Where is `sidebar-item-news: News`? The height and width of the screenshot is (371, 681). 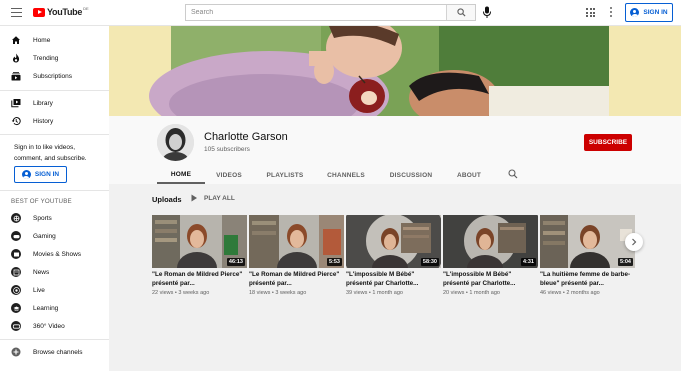 sidebar-item-news: News is located at coordinates (54, 272).